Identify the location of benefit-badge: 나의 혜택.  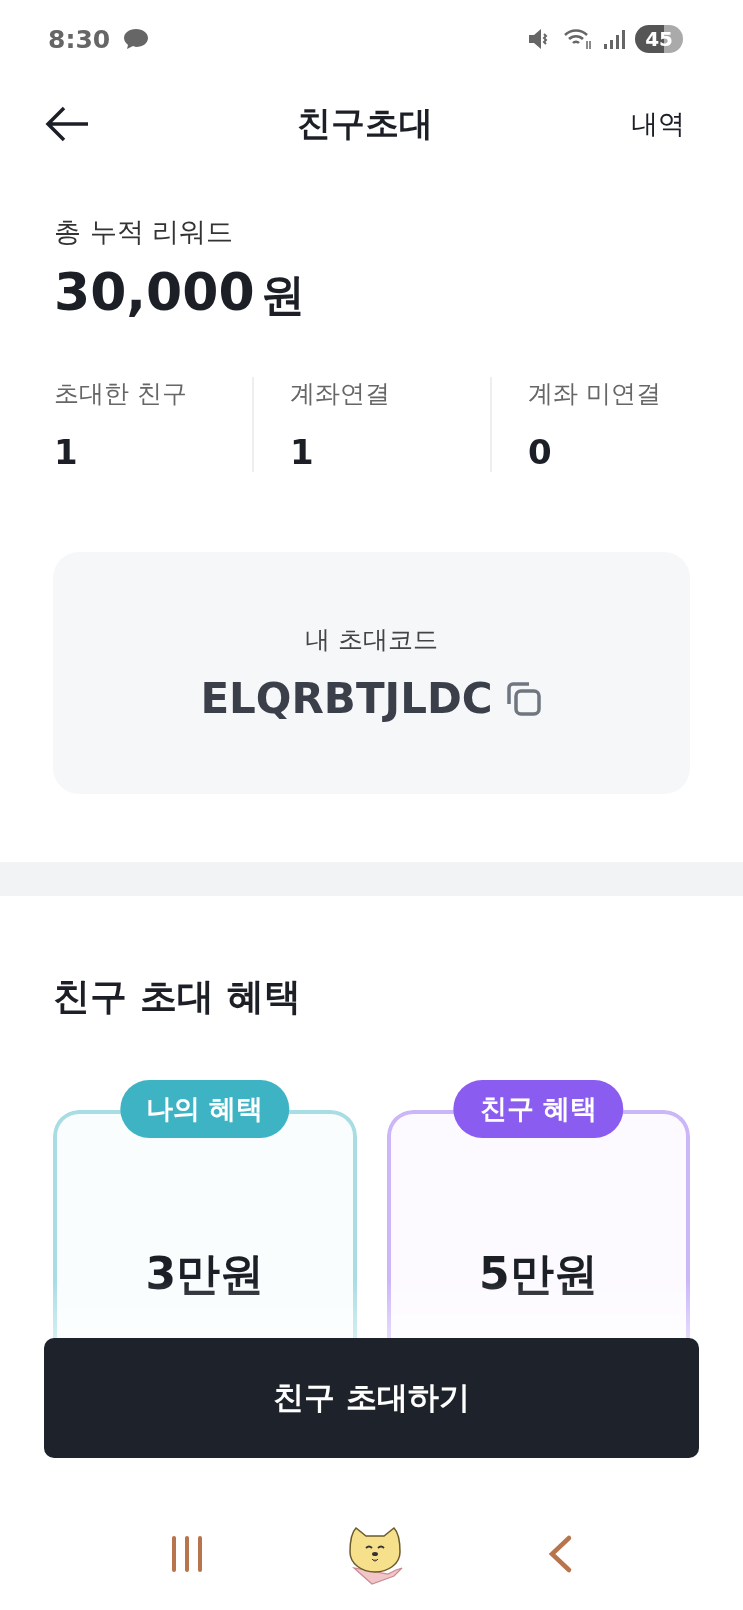
(205, 1109).